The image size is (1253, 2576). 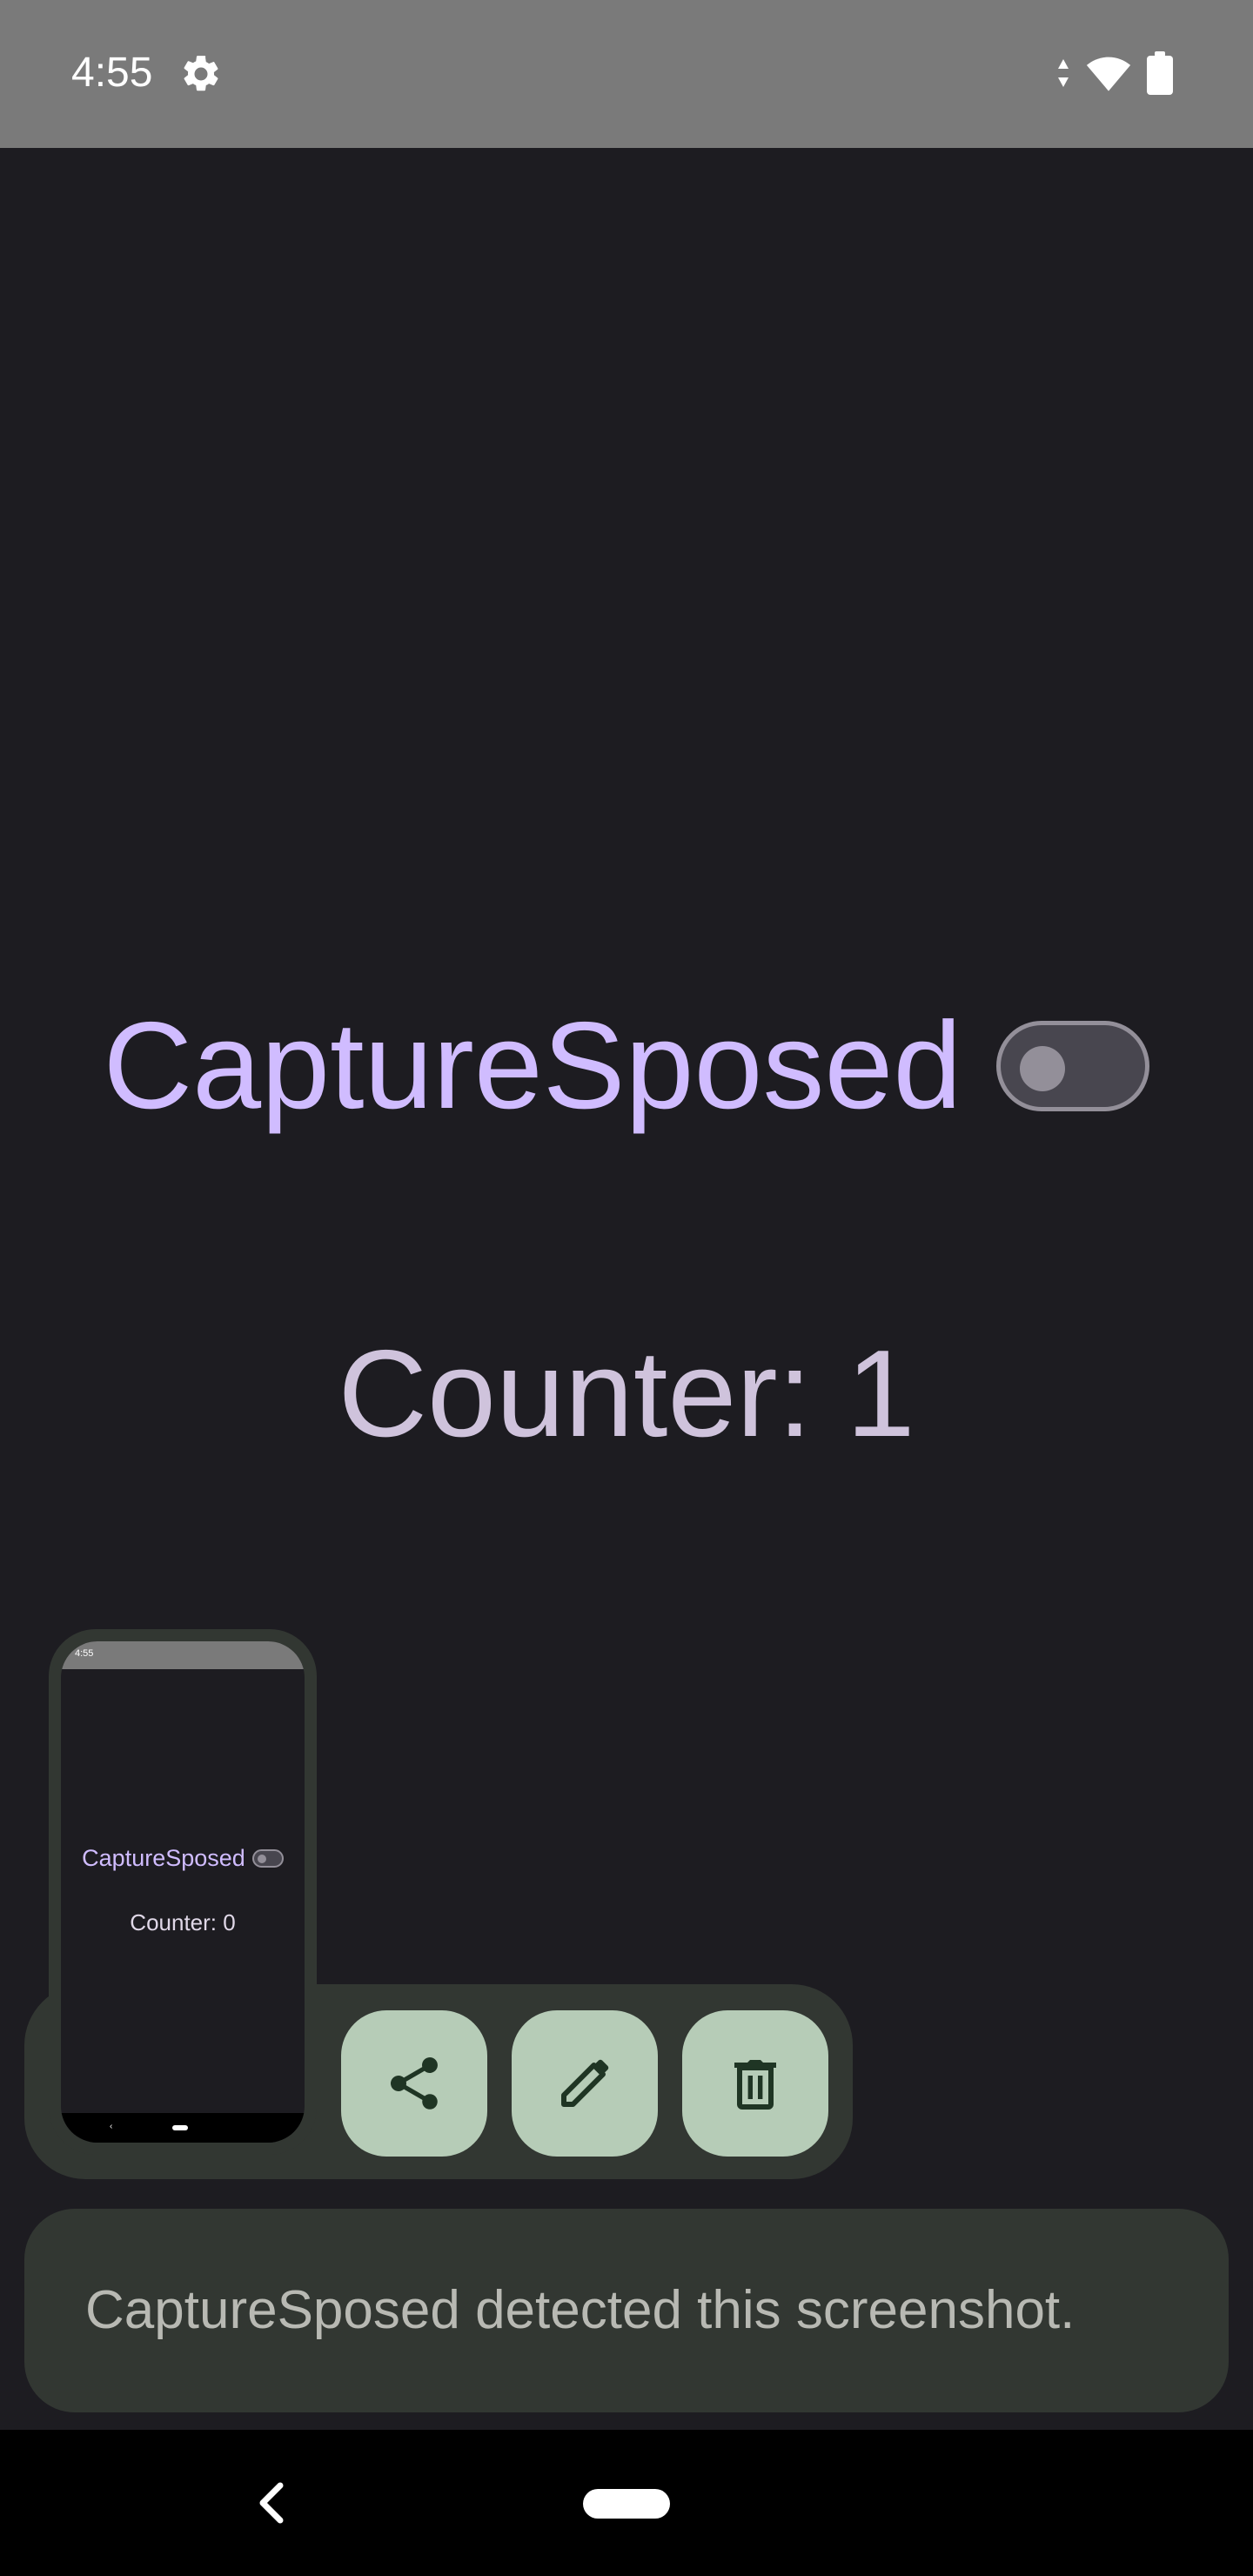 What do you see at coordinates (163, 1858) in the screenshot?
I see `thumbnail-app-title: CaptureSposed` at bounding box center [163, 1858].